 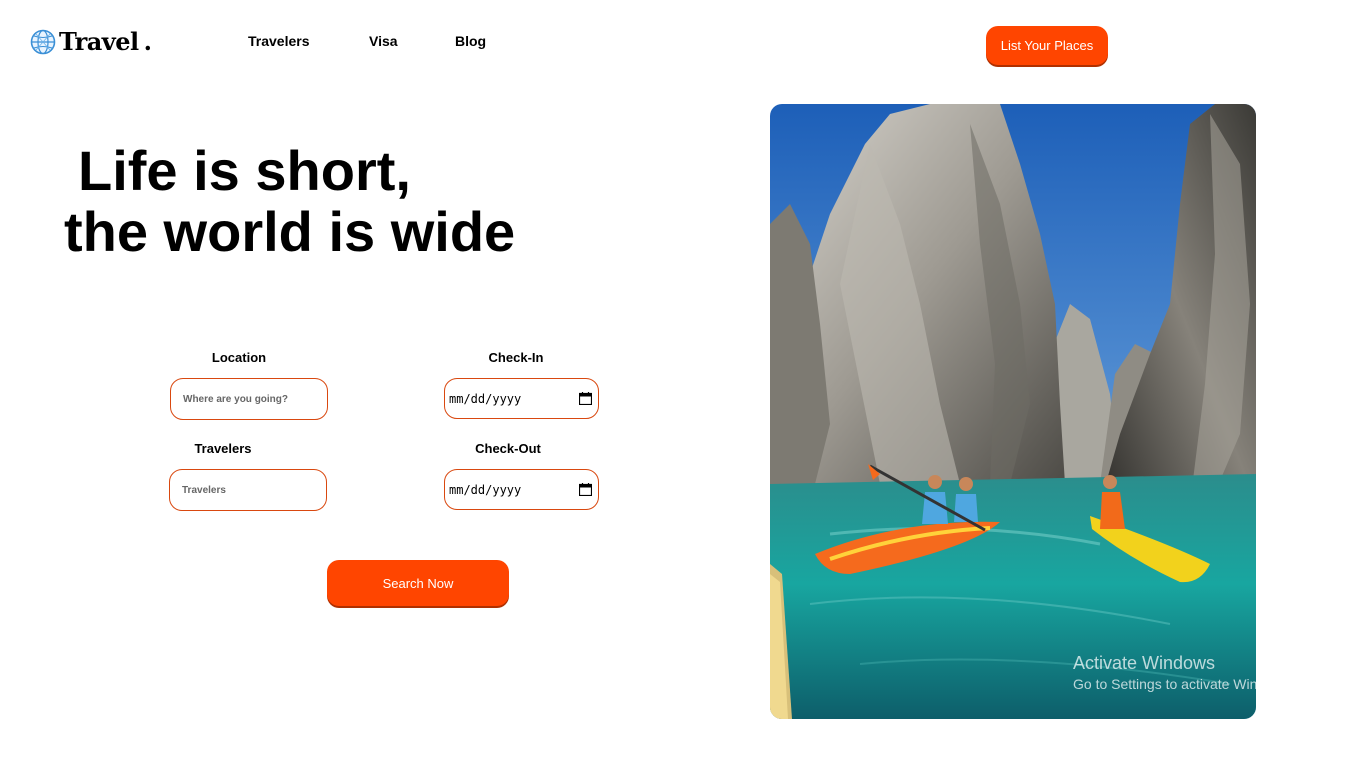 I want to click on list-your-places-button: List Your Places, so click(x=1047, y=45).